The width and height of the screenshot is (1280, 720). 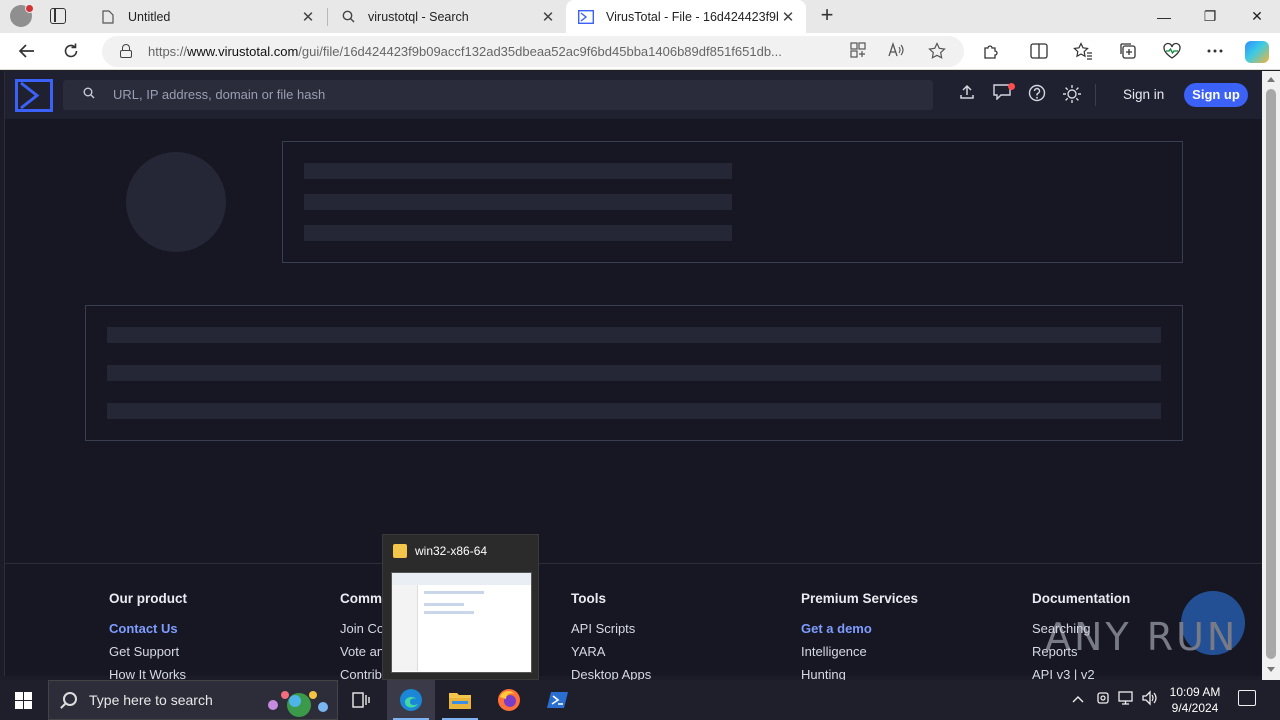 What do you see at coordinates (1247, 698) in the screenshot?
I see `notification-center-icon` at bounding box center [1247, 698].